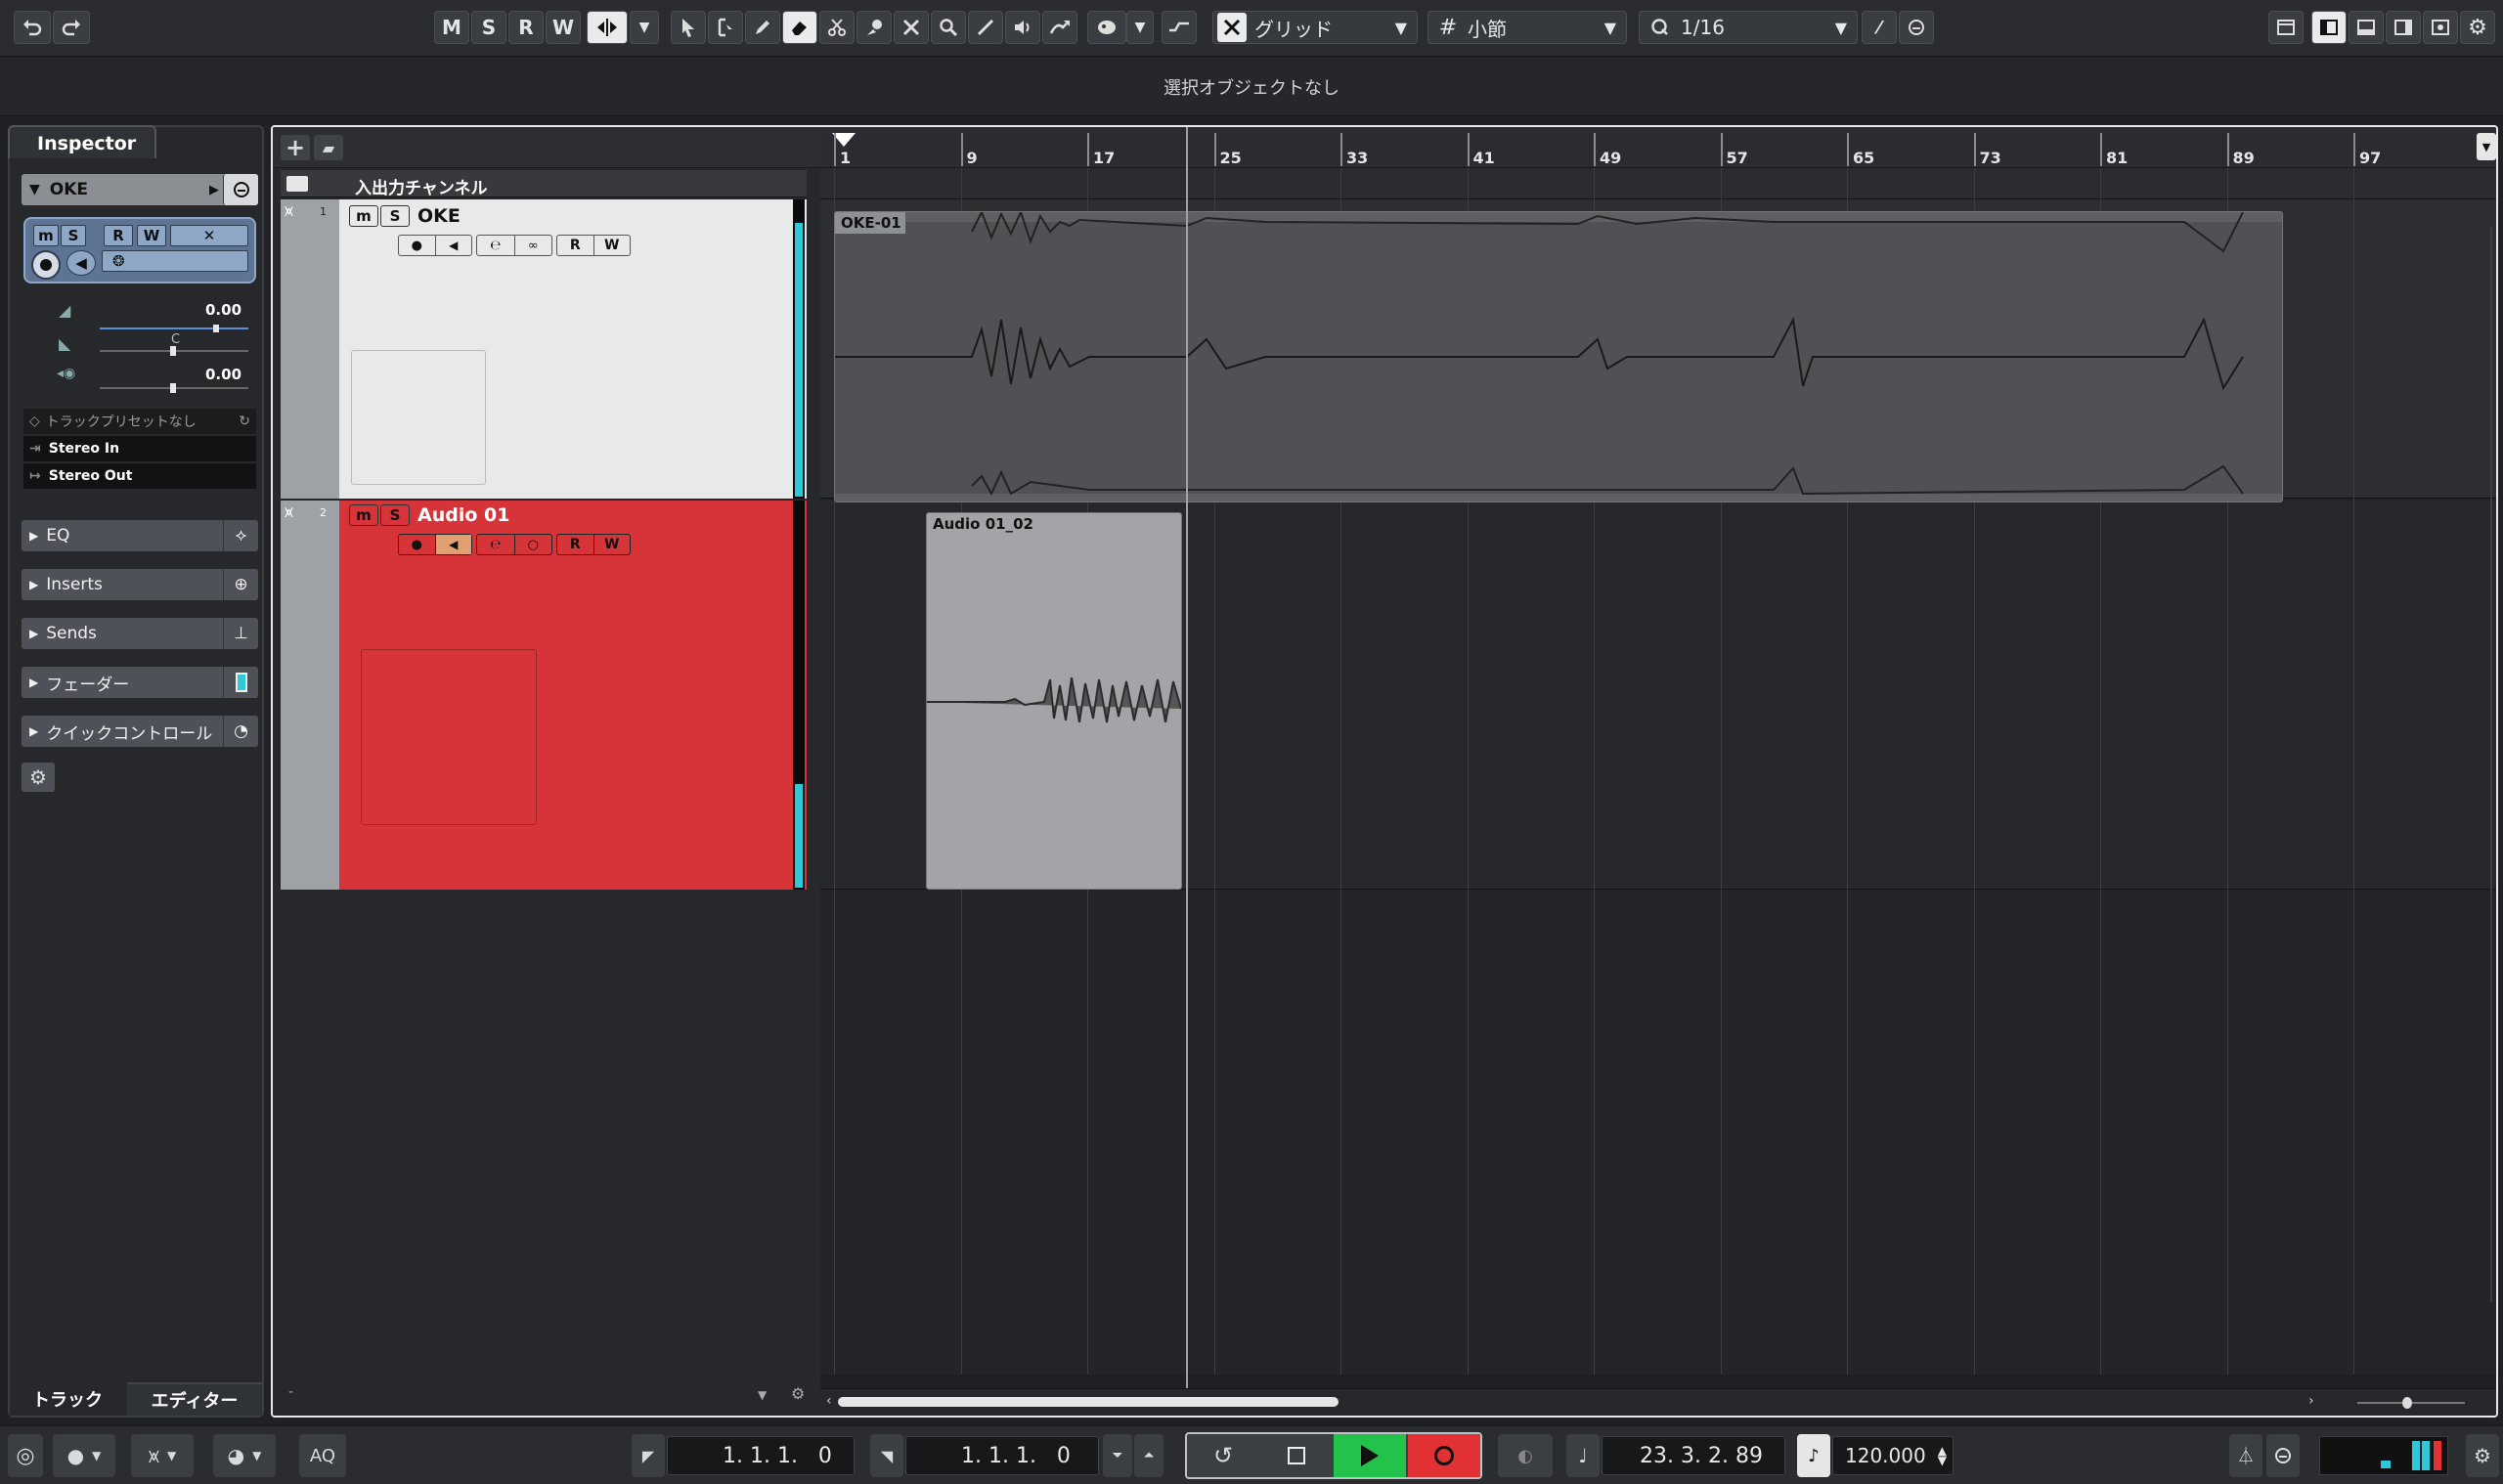 This screenshot has height=1484, width=2503. What do you see at coordinates (71, 27) in the screenshot?
I see `redo-button` at bounding box center [71, 27].